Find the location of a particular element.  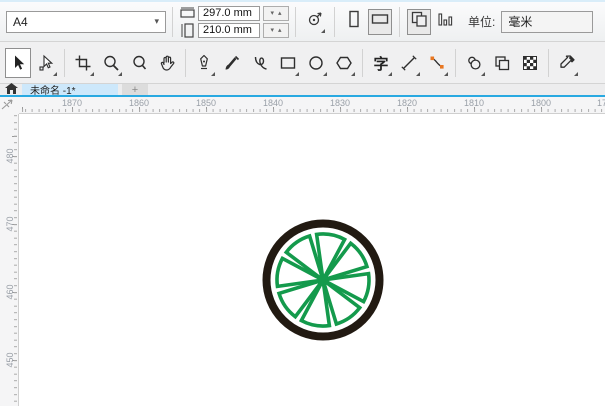

vruler-label: 460 is located at coordinates (10, 292).